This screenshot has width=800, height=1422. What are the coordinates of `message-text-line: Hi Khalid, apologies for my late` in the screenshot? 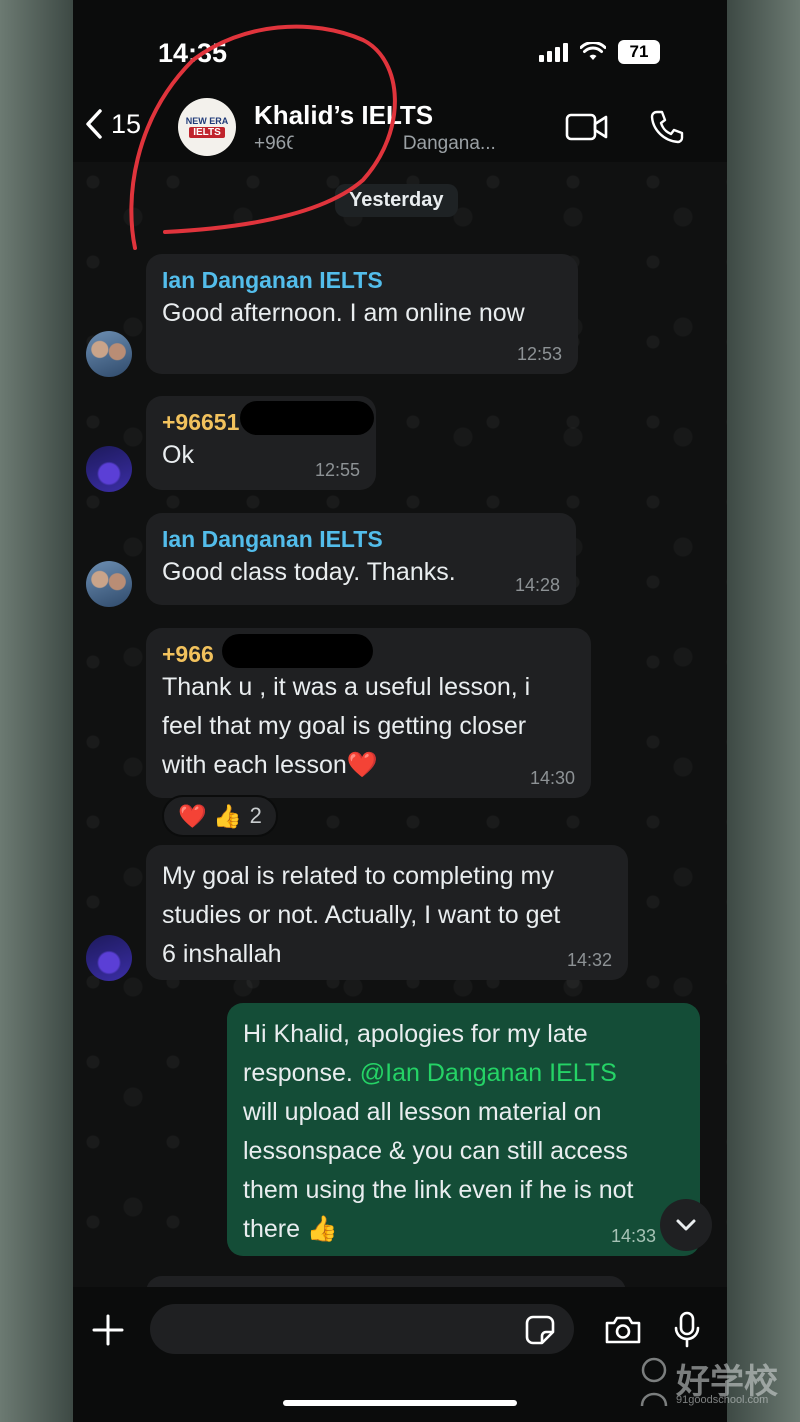 It's located at (415, 1034).